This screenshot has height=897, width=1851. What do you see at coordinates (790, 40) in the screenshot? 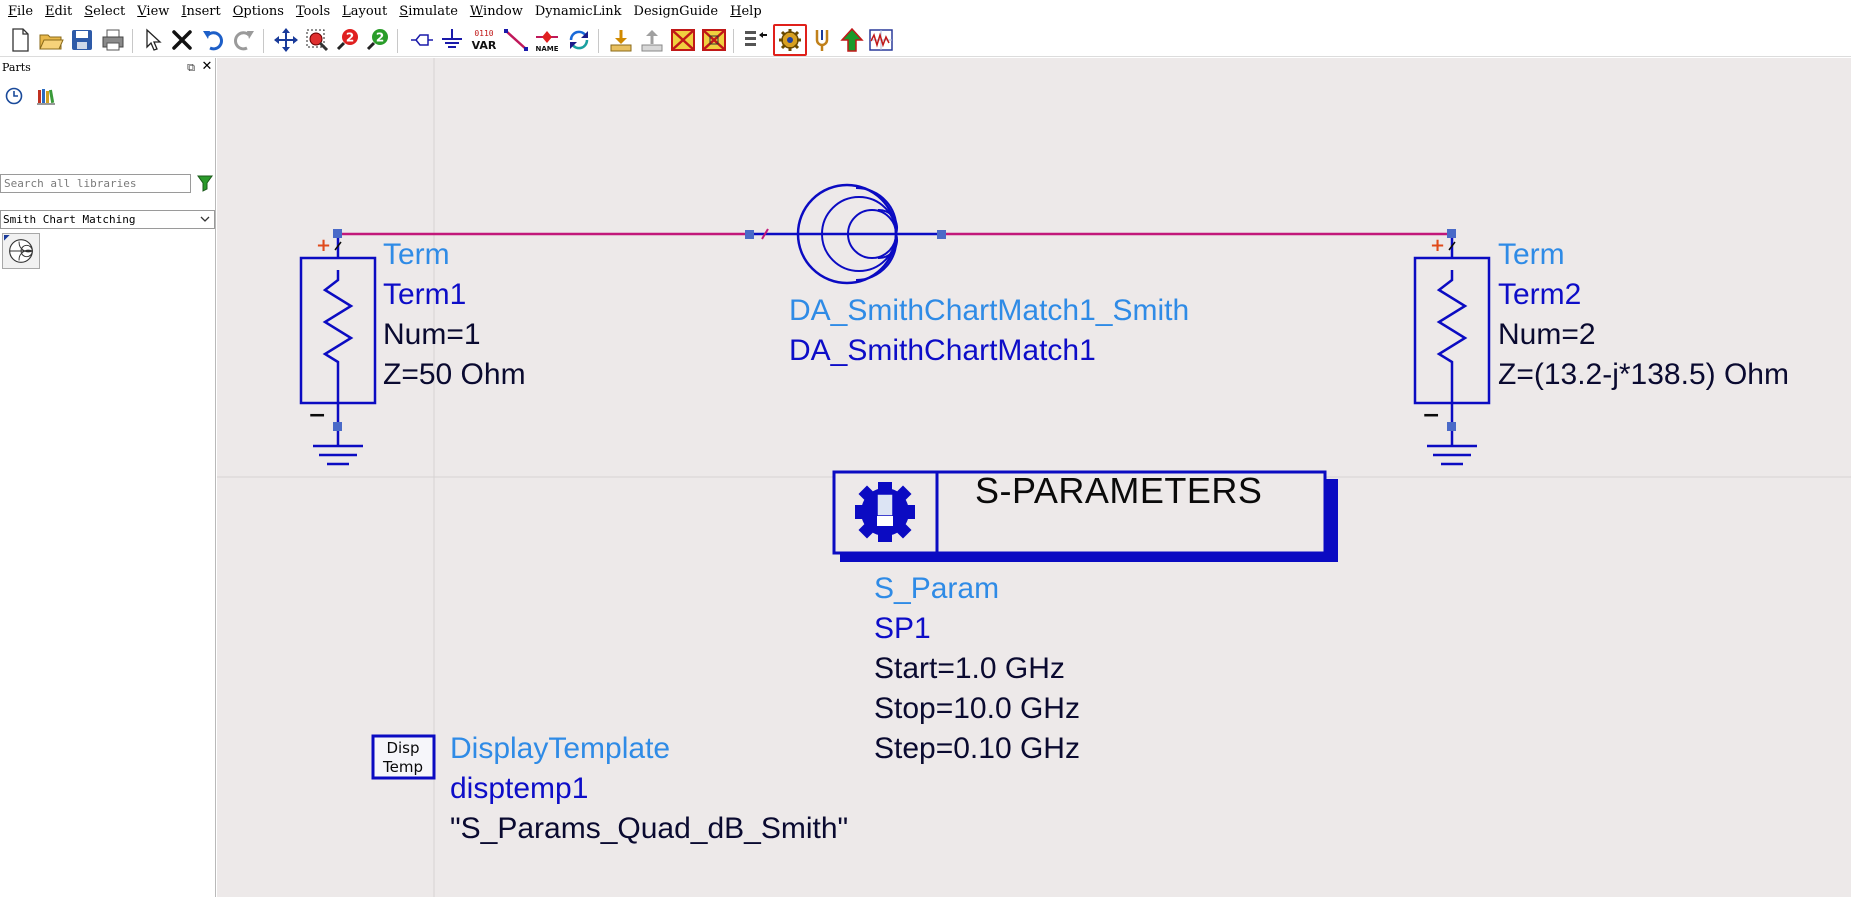
I see `simulate-gear-icon` at bounding box center [790, 40].